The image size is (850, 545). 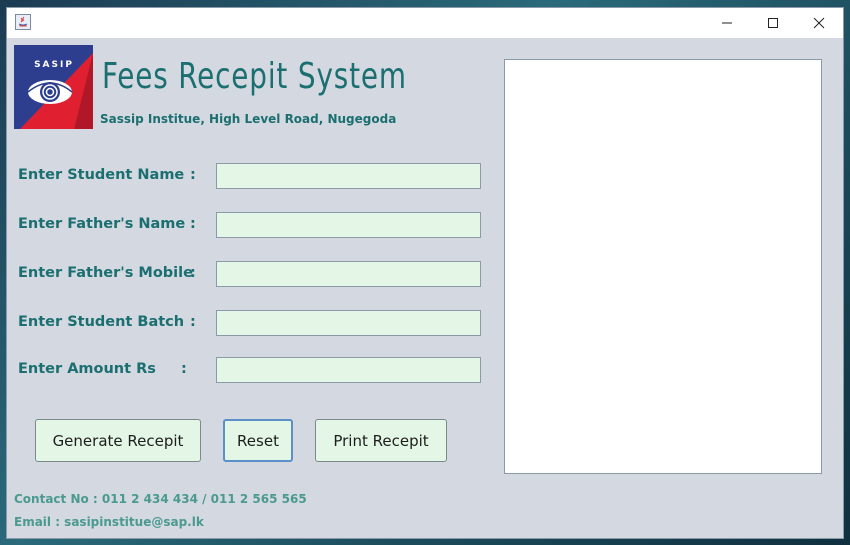 What do you see at coordinates (118, 440) in the screenshot?
I see `generate-receipt-button: Generate Recepit` at bounding box center [118, 440].